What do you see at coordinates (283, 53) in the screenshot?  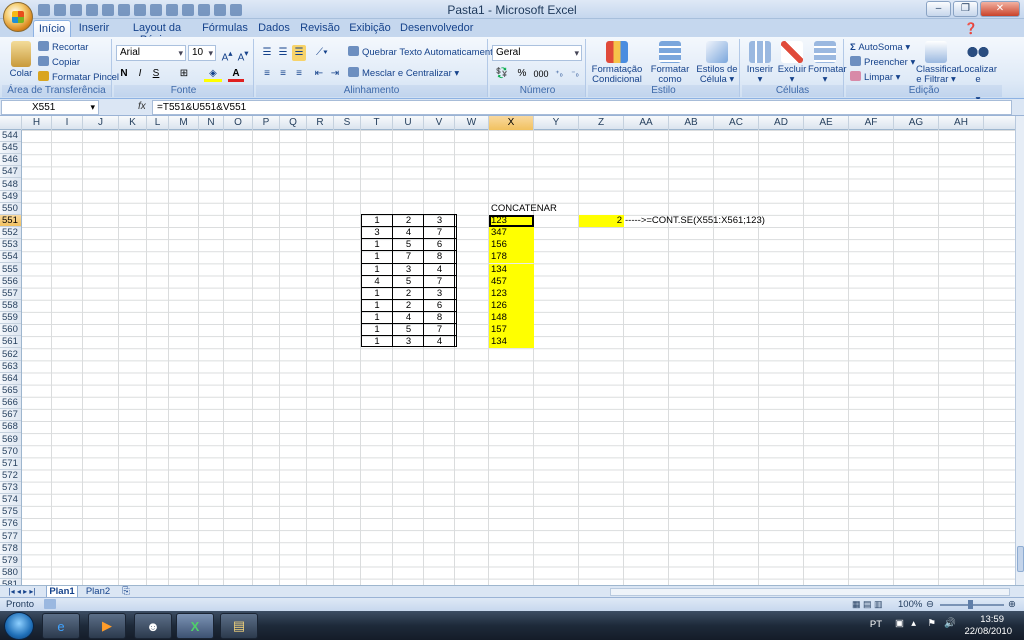 I see `align-middle-icon: ☰` at bounding box center [283, 53].